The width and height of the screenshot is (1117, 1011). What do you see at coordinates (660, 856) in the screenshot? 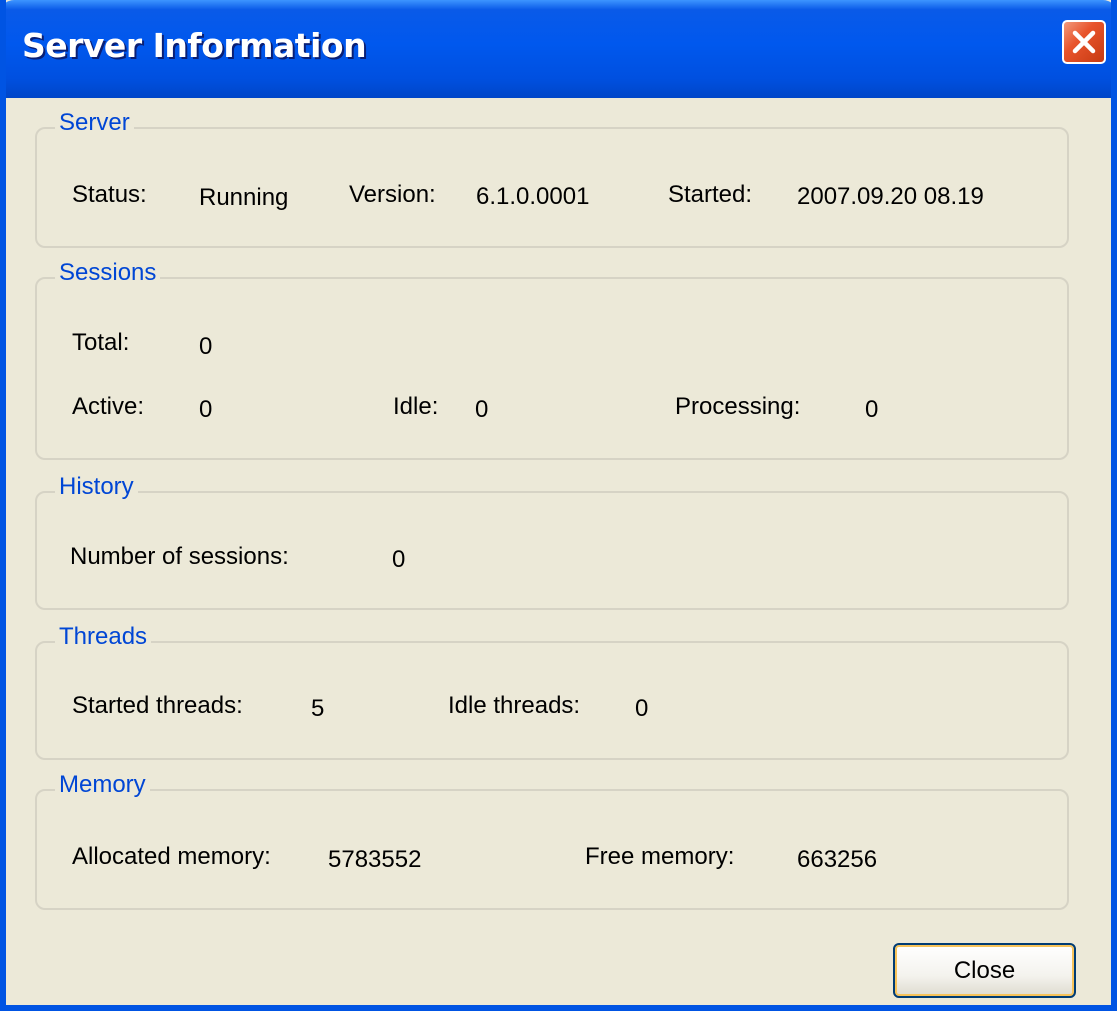
I see `free-memory-label: Free memory:` at bounding box center [660, 856].